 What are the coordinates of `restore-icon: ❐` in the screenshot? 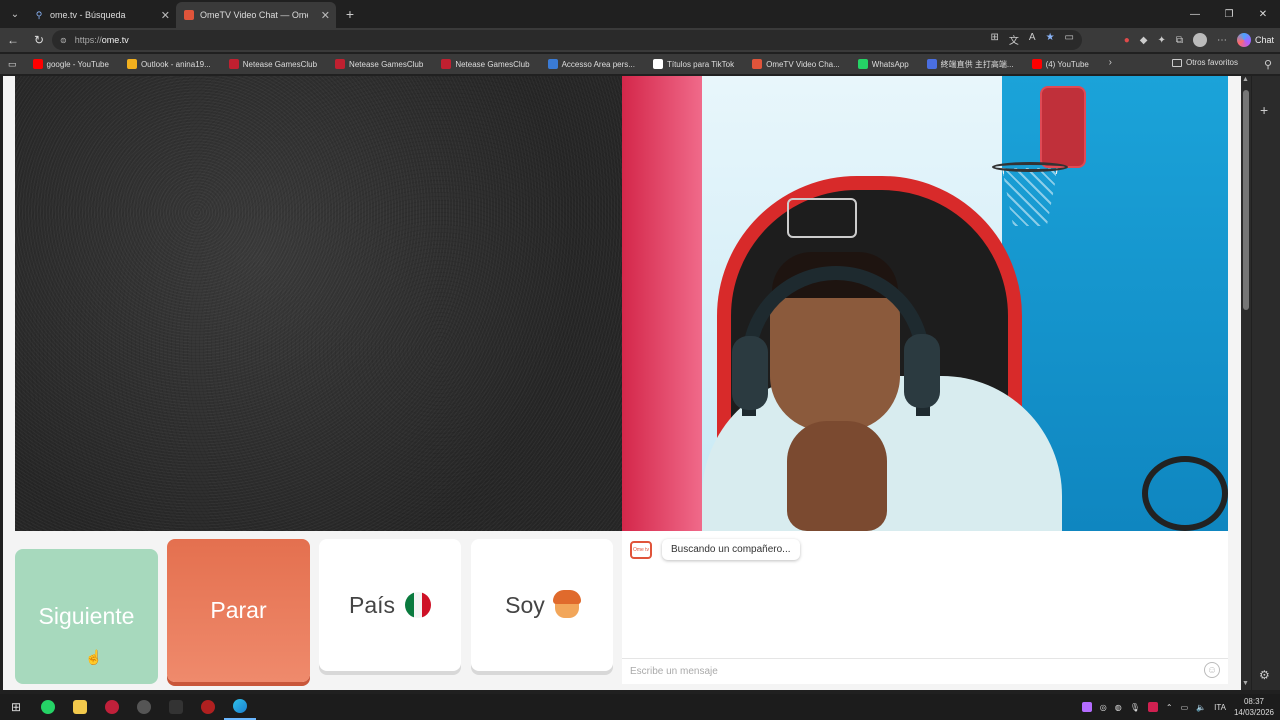 It's located at (1229, 14).